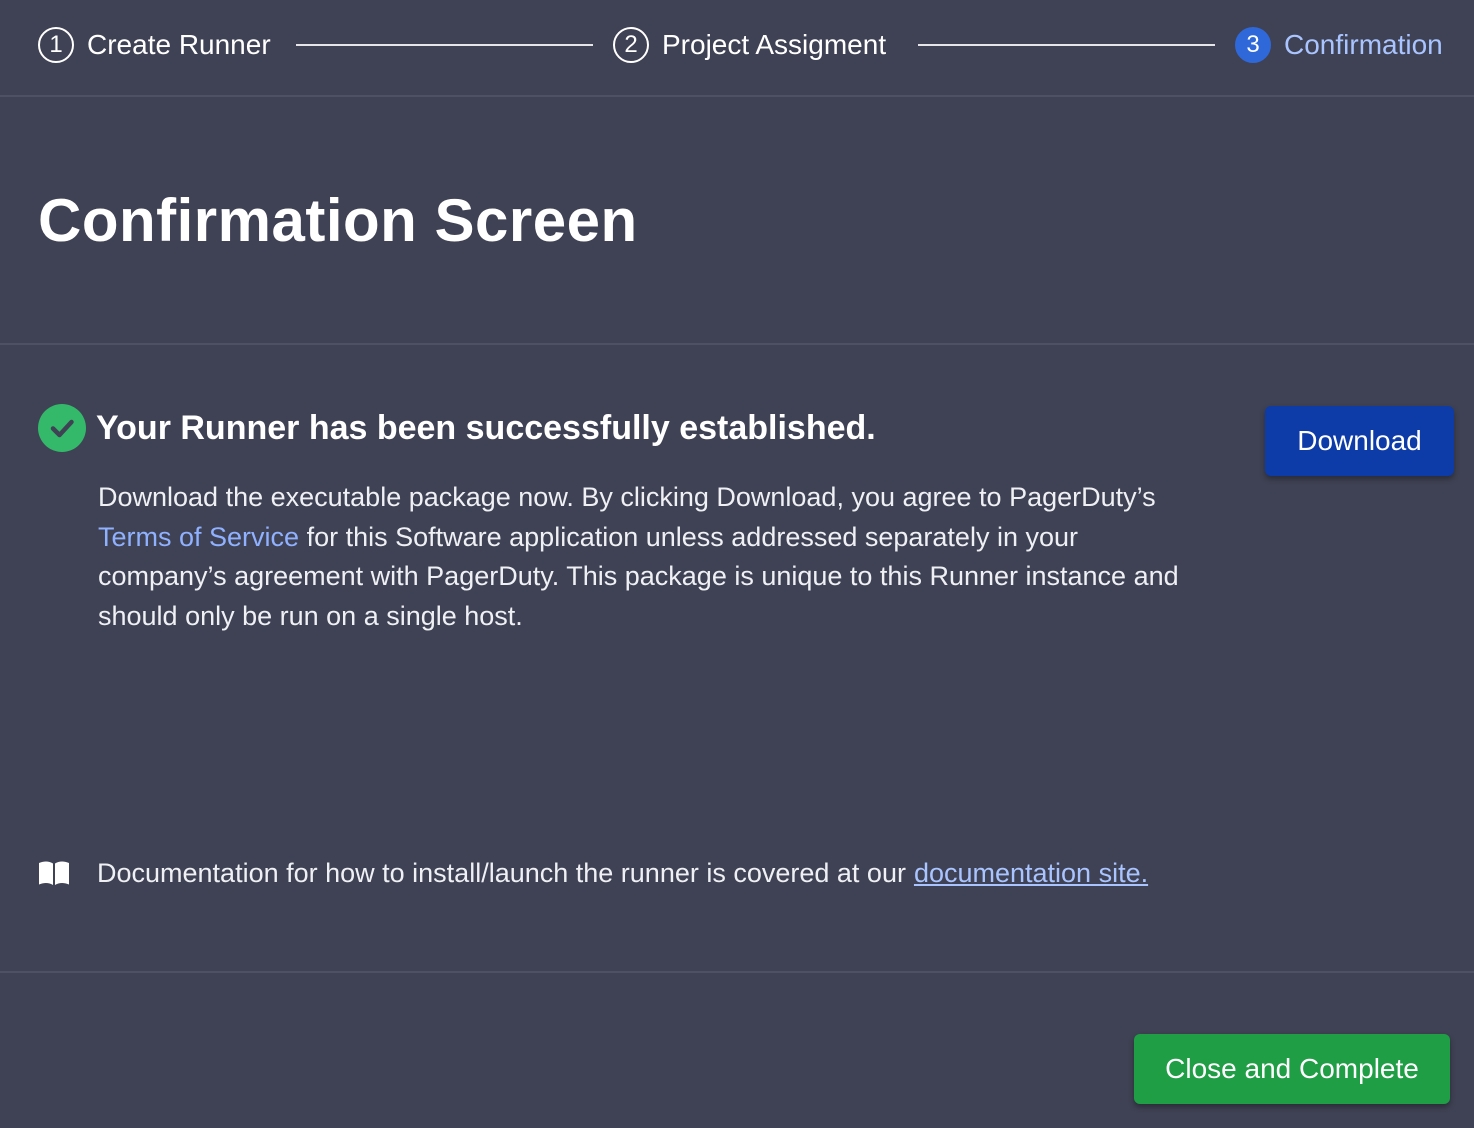 The width and height of the screenshot is (1474, 1128). What do you see at coordinates (774, 44) in the screenshot?
I see `step-label: Project Assigment` at bounding box center [774, 44].